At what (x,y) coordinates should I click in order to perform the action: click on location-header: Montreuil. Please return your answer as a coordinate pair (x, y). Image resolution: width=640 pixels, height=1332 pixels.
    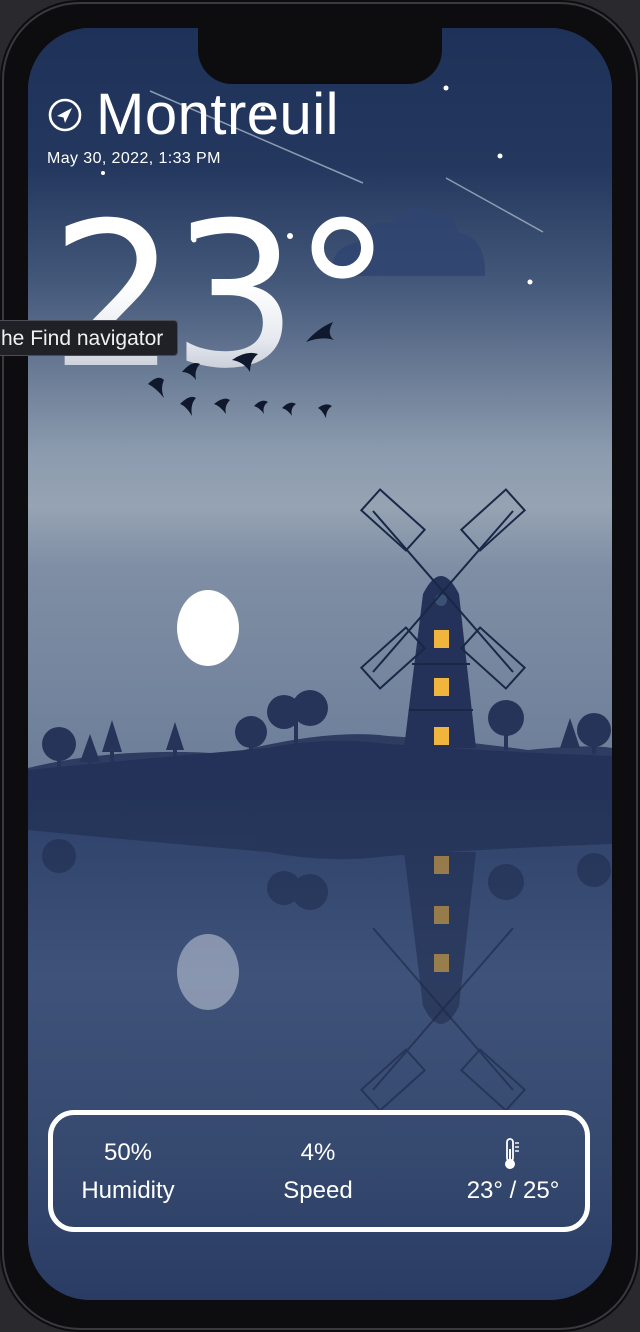
    Looking at the image, I should click on (193, 115).